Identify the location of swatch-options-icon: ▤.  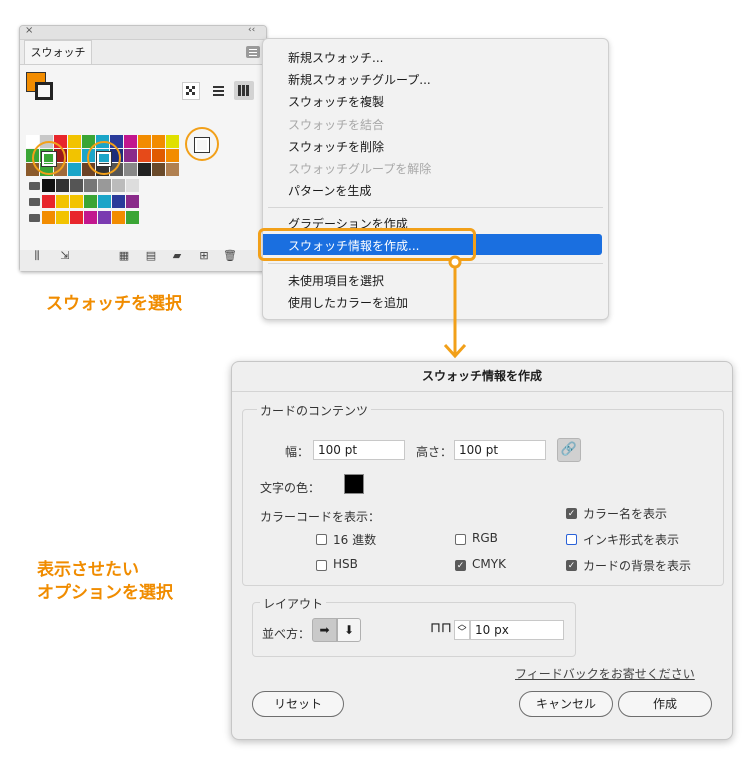
(151, 256).